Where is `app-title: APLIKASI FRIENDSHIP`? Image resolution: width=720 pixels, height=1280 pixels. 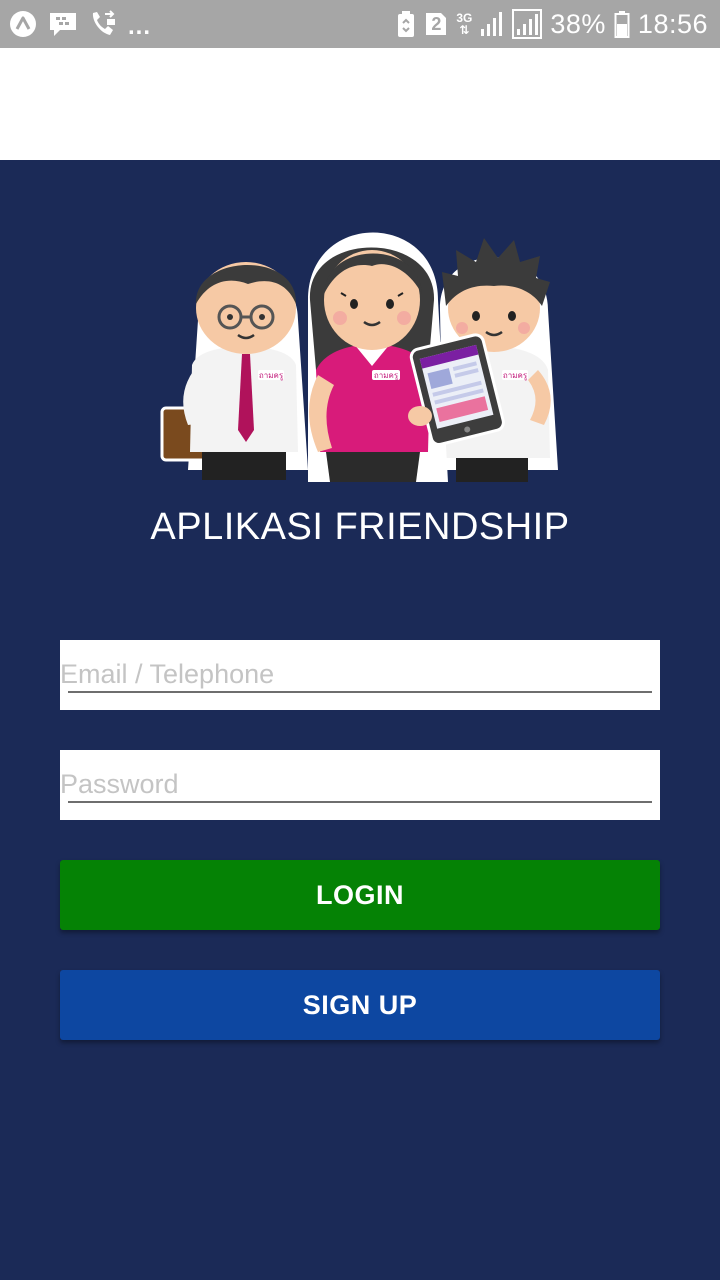
app-title: APLIKASI FRIENDSHIP is located at coordinates (360, 527).